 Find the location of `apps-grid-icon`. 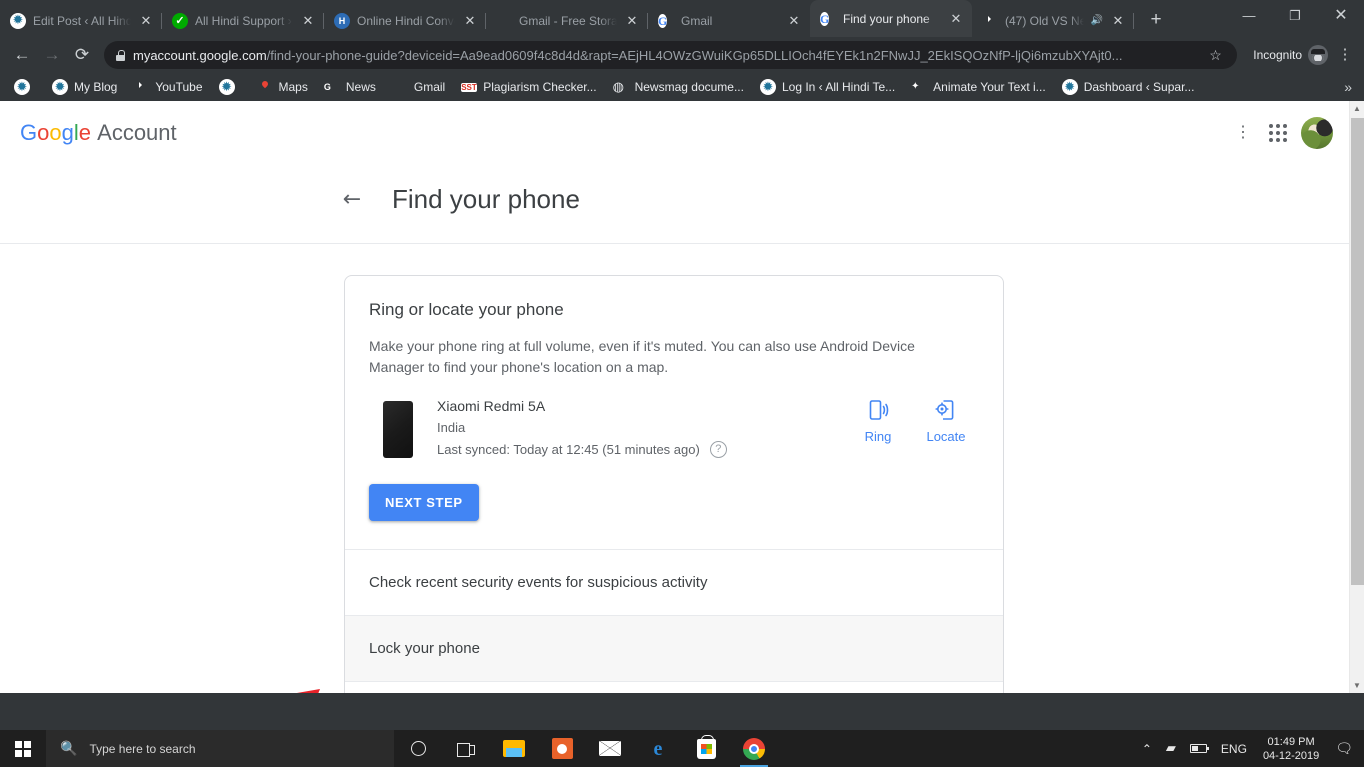

apps-grid-icon is located at coordinates (1278, 133).